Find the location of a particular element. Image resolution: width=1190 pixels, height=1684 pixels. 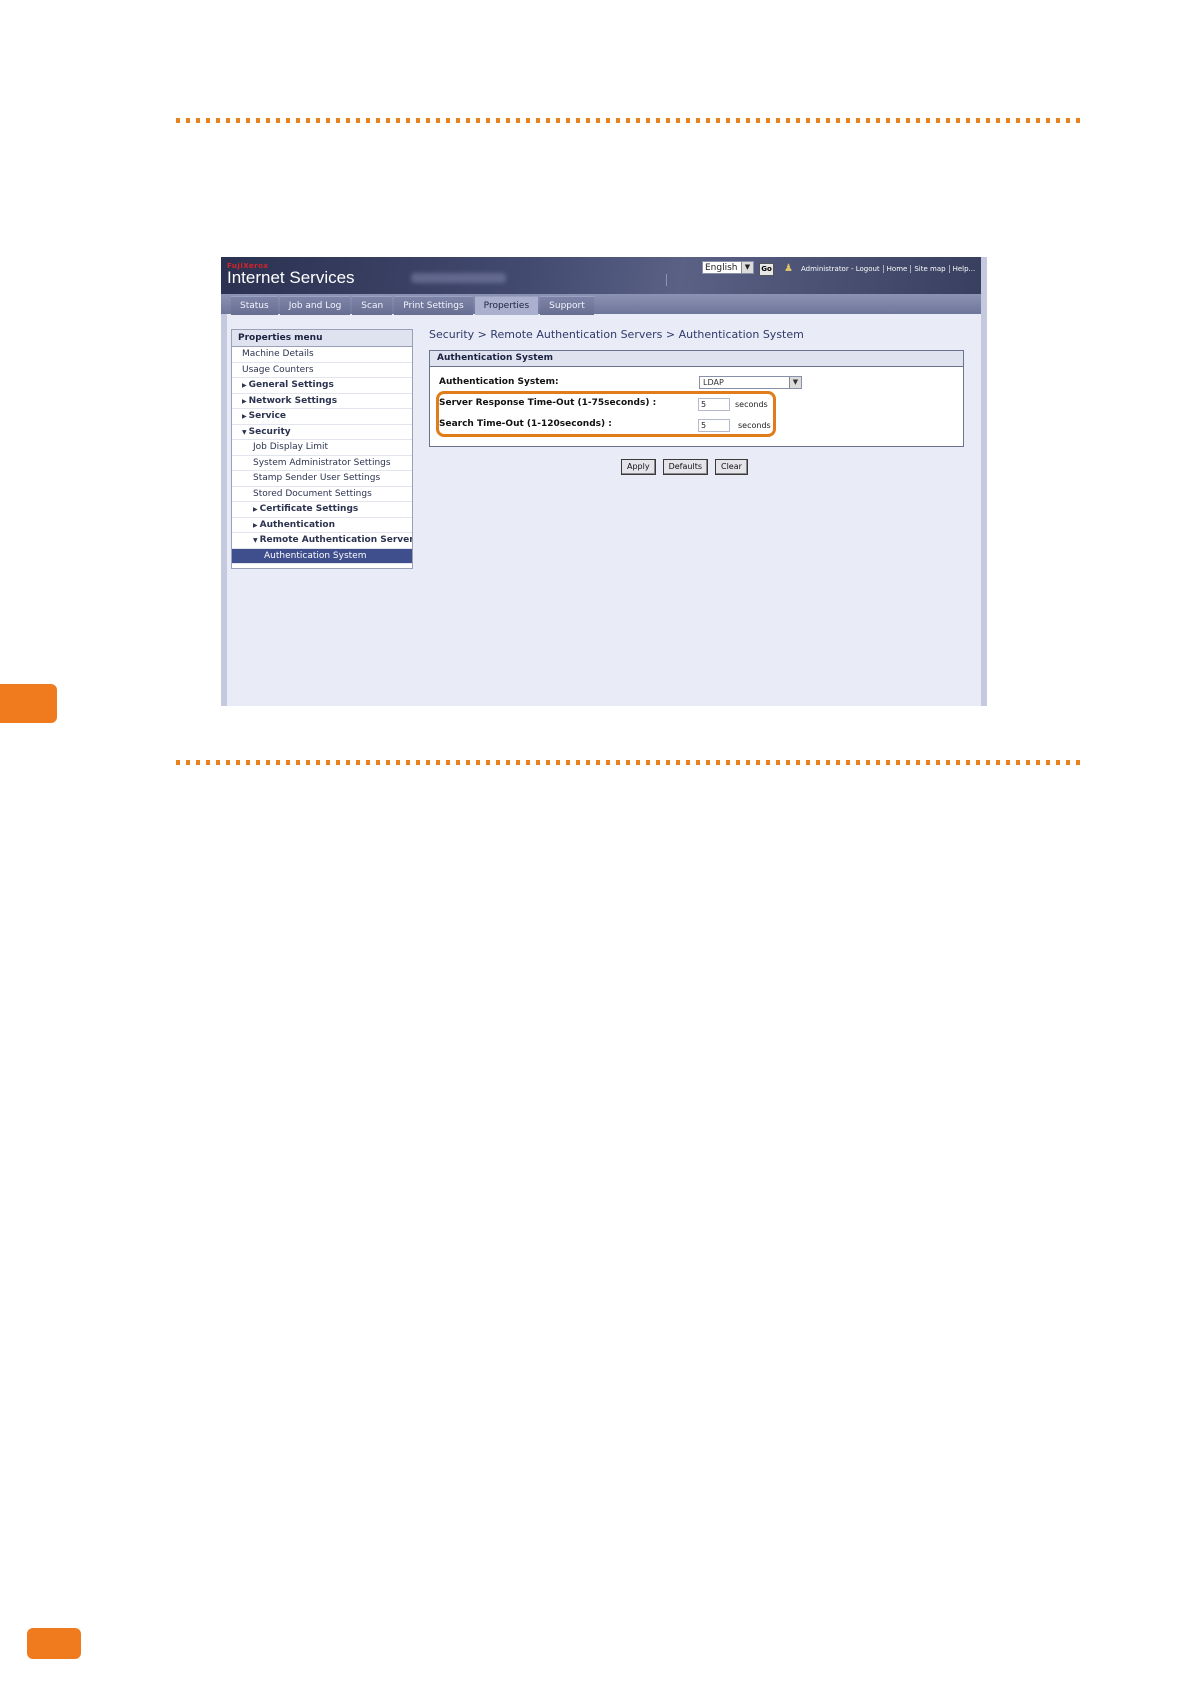

home-link: Home is located at coordinates (897, 269).